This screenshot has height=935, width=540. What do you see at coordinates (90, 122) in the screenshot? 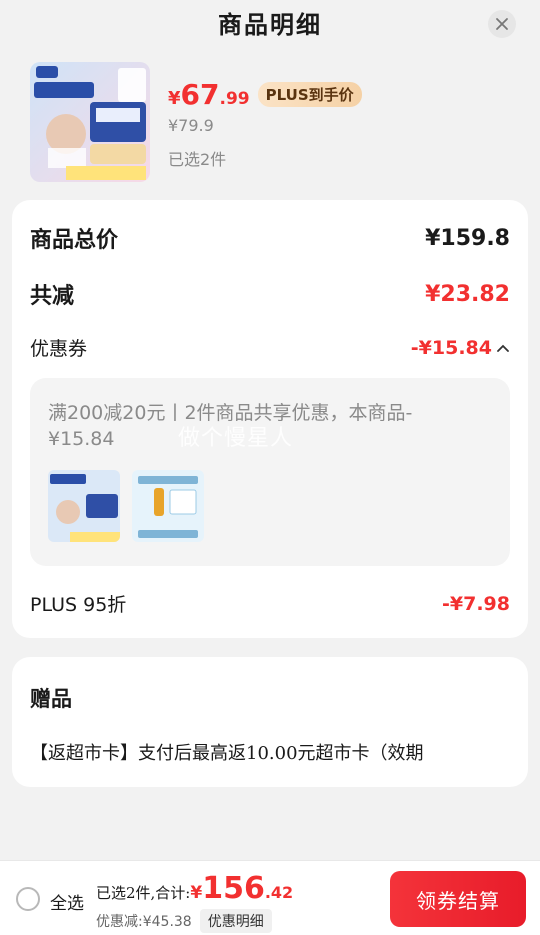
I see `product-thumbnail` at bounding box center [90, 122].